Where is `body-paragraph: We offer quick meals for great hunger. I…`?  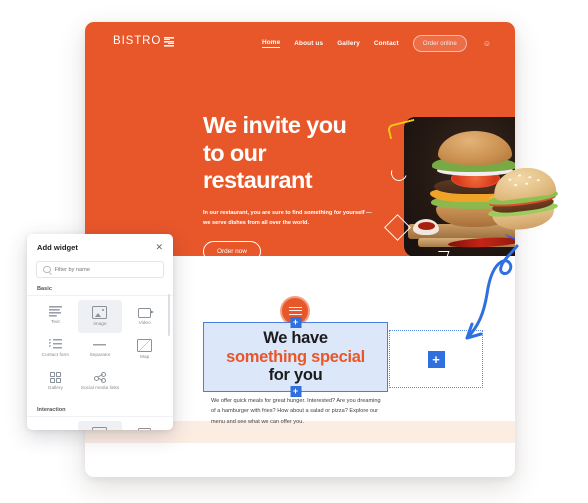 body-paragraph: We offer quick meals for great hunger. I… is located at coordinates (296, 411).